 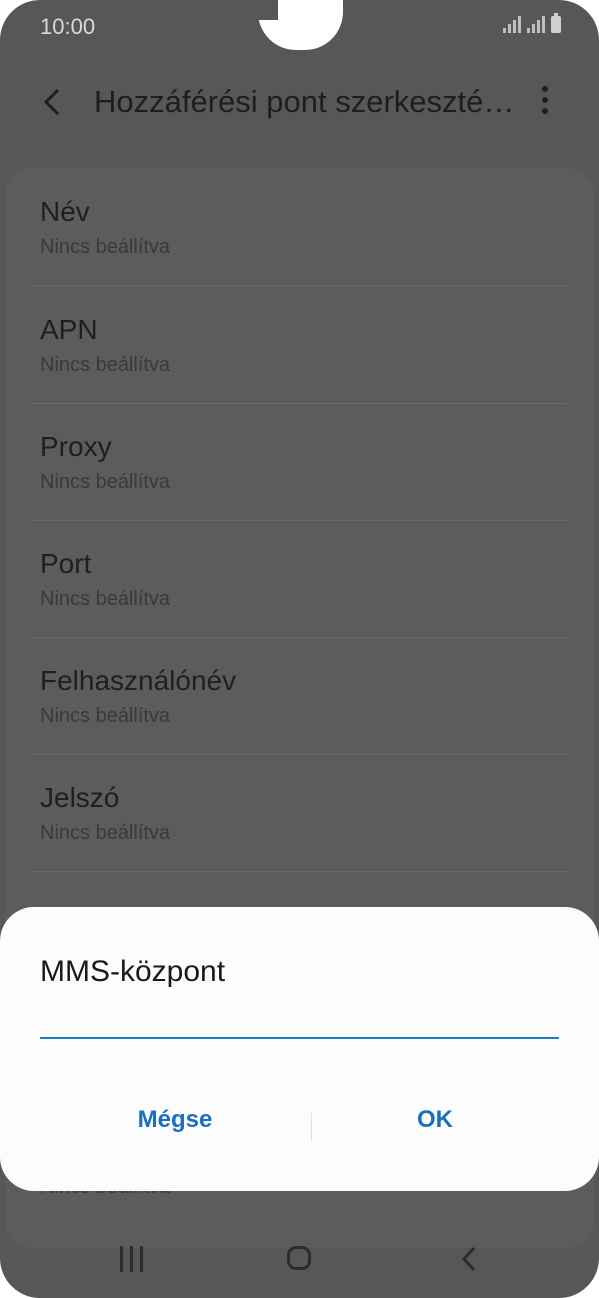 I want to click on more-options-icon, so click(x=545, y=103).